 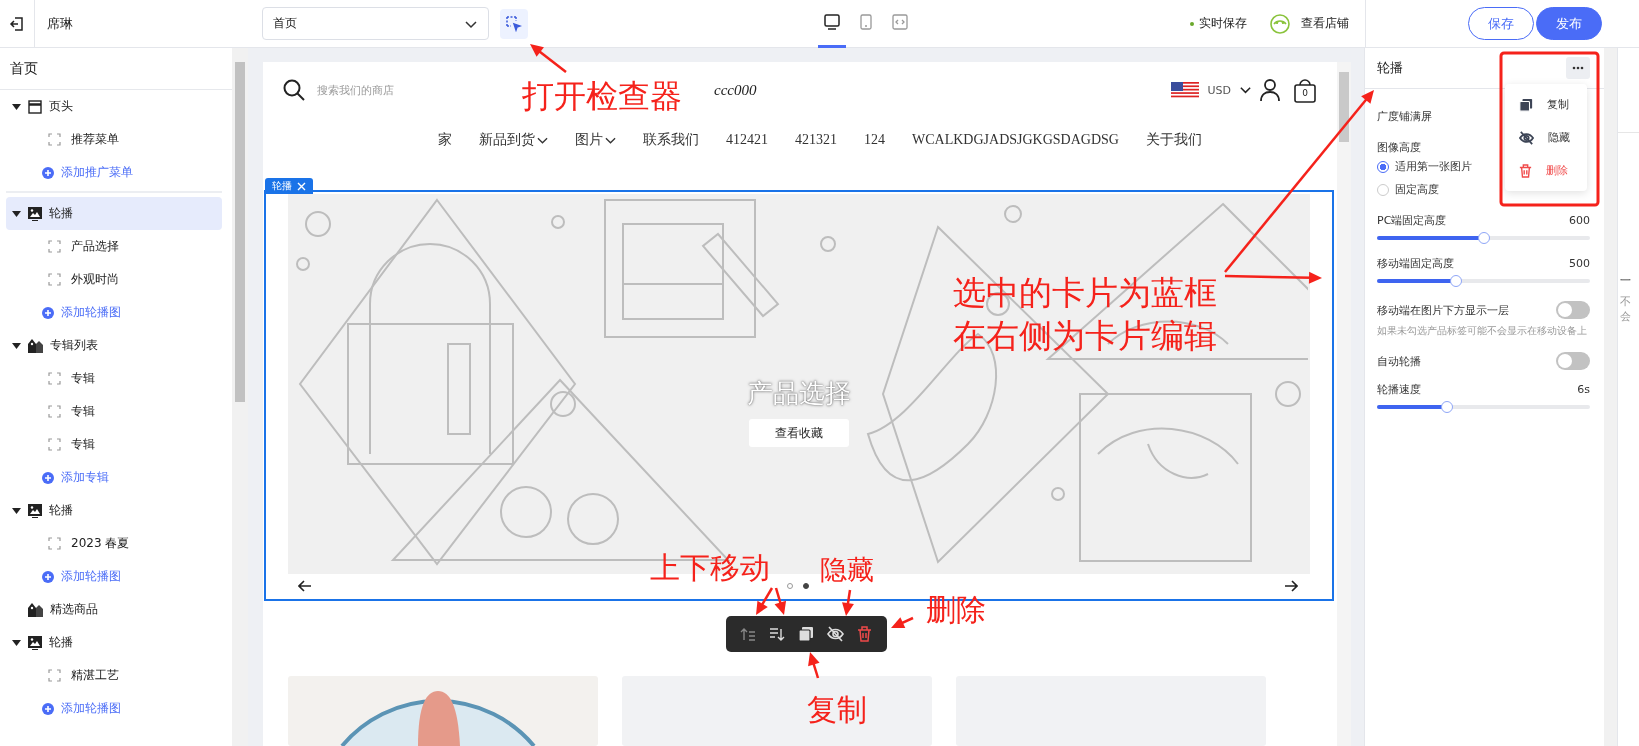 What do you see at coordinates (445, 140) in the screenshot?
I see `nav-link: 家` at bounding box center [445, 140].